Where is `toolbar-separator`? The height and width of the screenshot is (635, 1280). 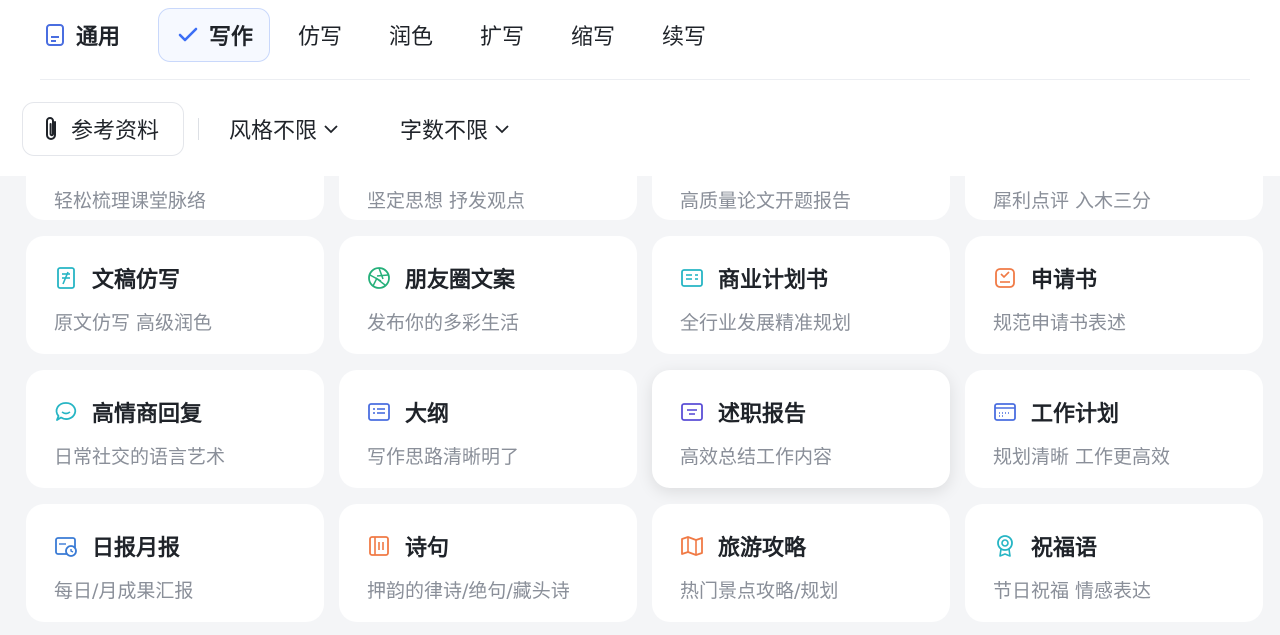
toolbar-separator is located at coordinates (198, 129).